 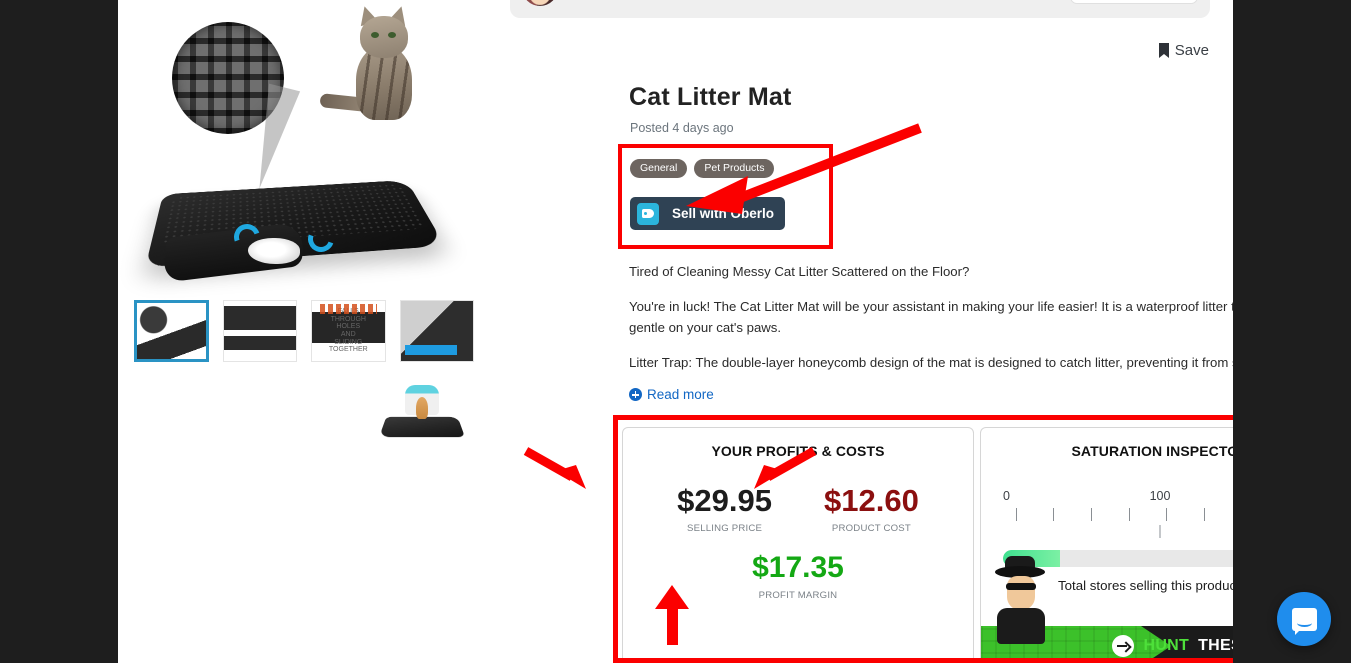 I want to click on price-row: $29.95 SELLING PRICE $12.60 PRODUCT COST, so click(x=798, y=509).